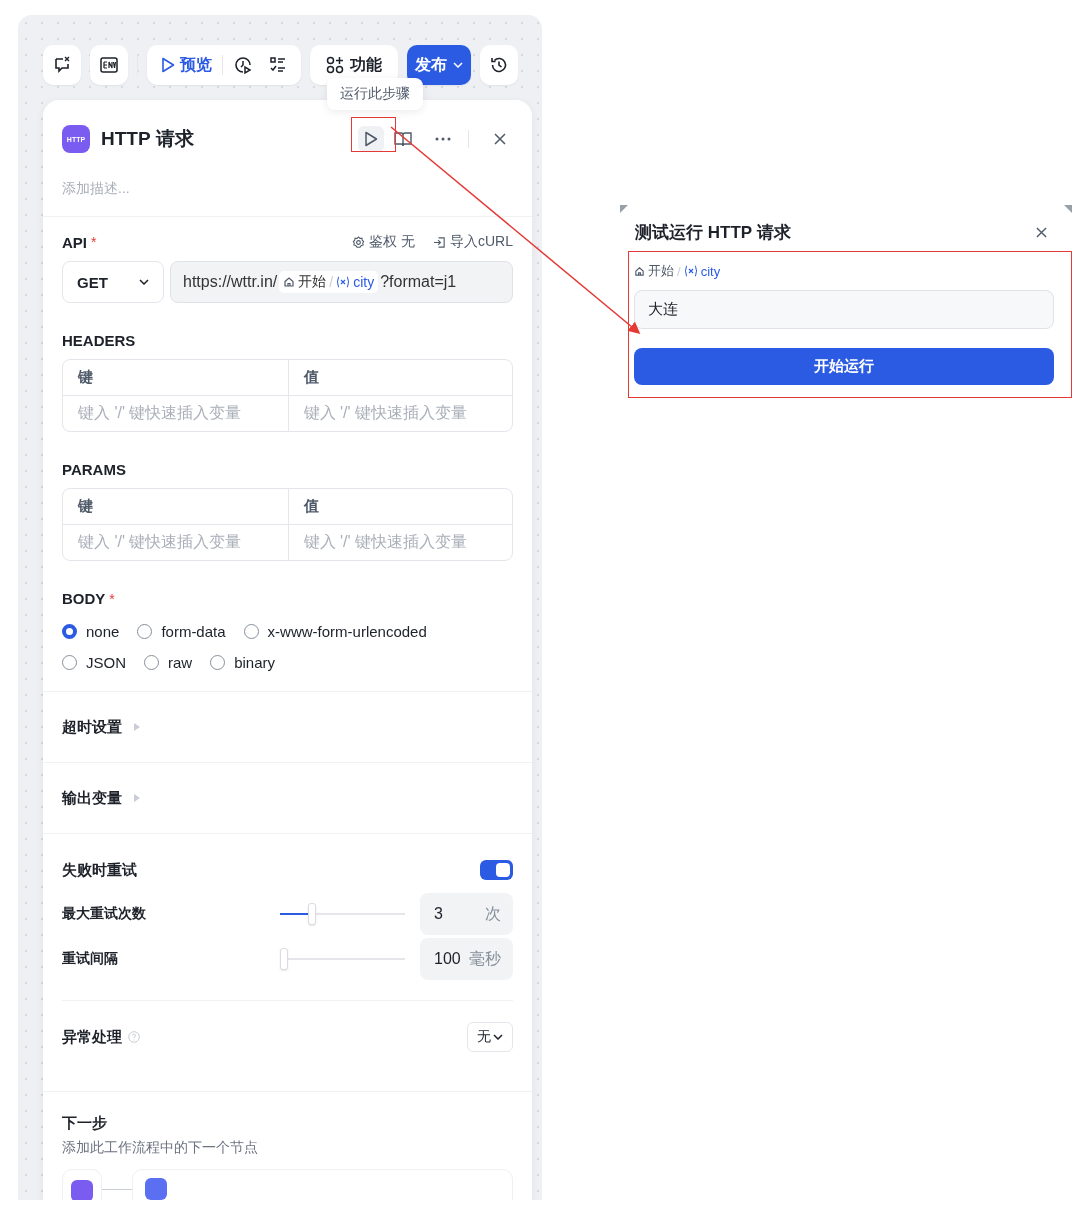 The image size is (1080, 1215). I want to click on radio-option: none, so click(91, 631).